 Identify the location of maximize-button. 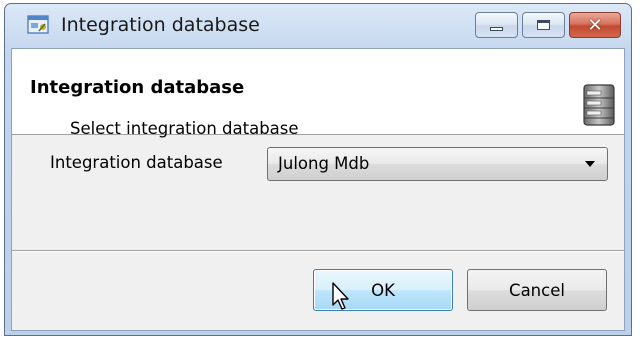
(543, 25).